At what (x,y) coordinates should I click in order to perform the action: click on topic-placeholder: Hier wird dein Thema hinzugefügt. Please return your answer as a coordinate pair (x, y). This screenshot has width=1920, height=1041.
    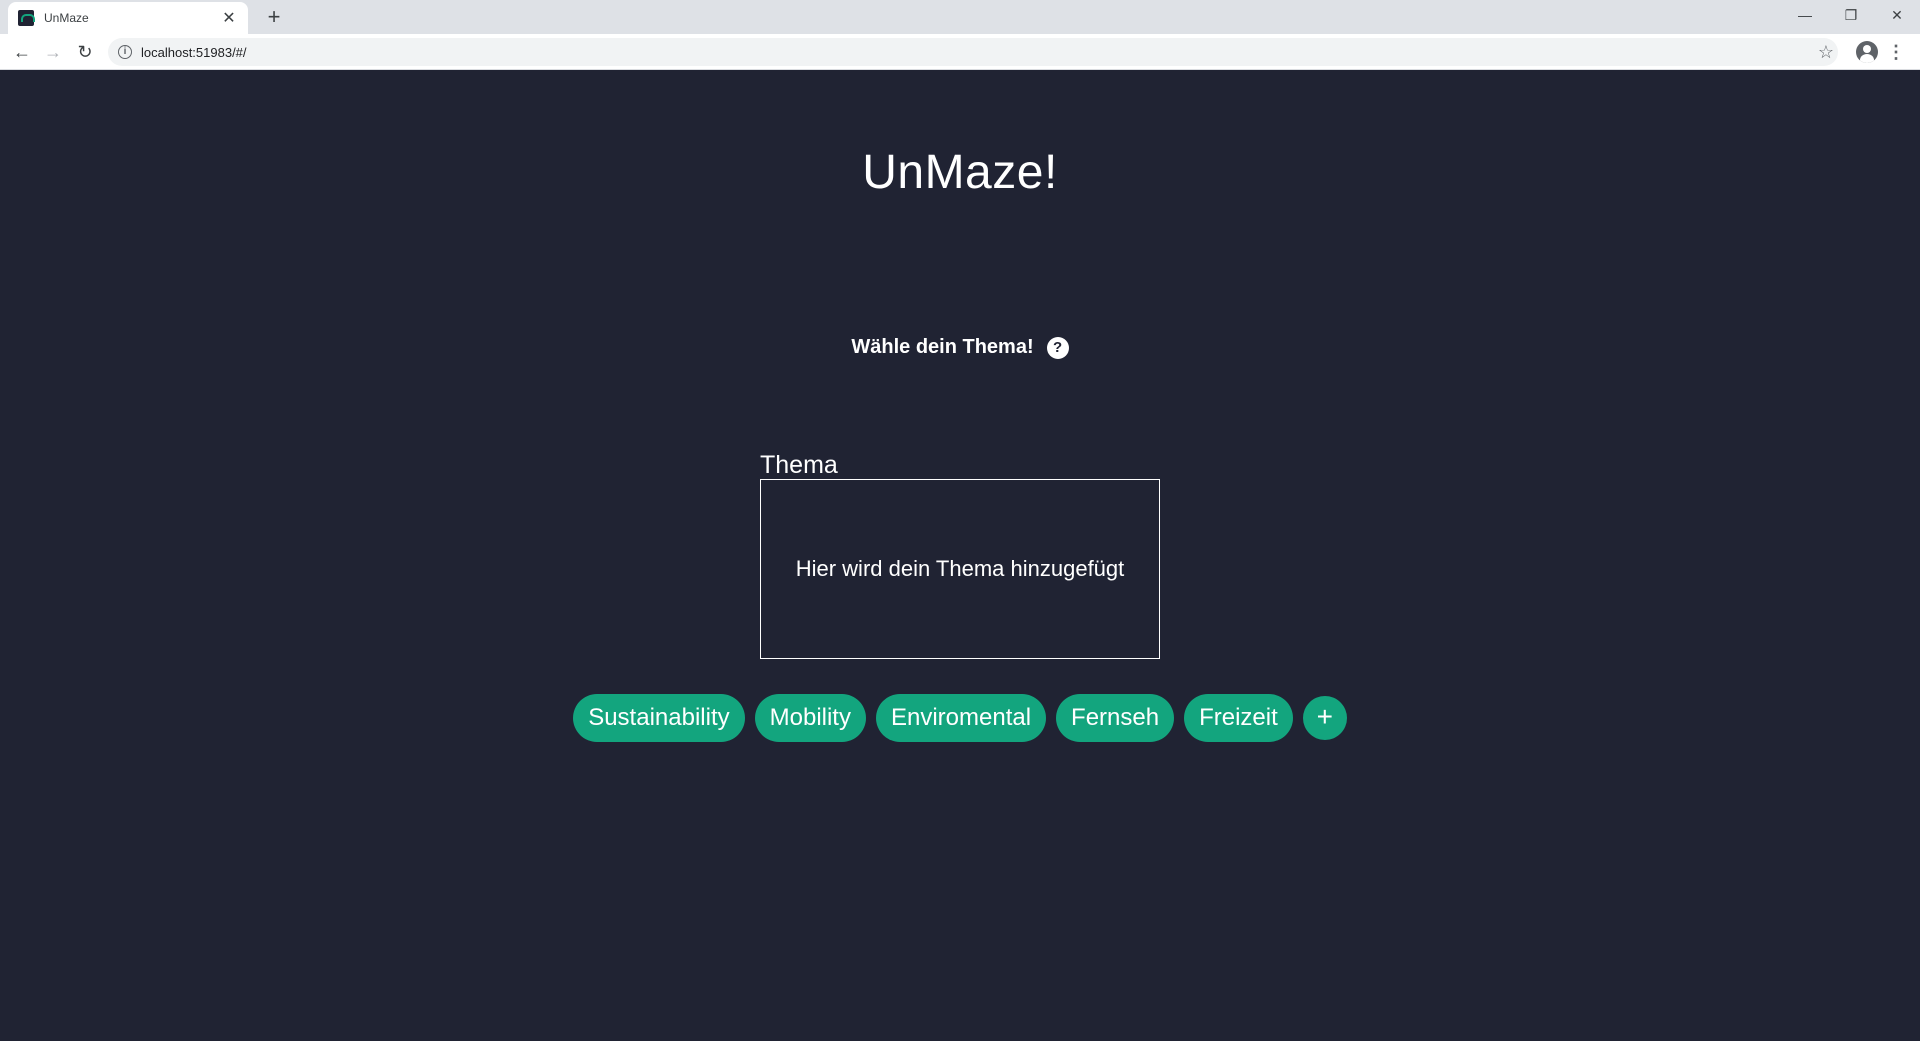
    Looking at the image, I should click on (960, 568).